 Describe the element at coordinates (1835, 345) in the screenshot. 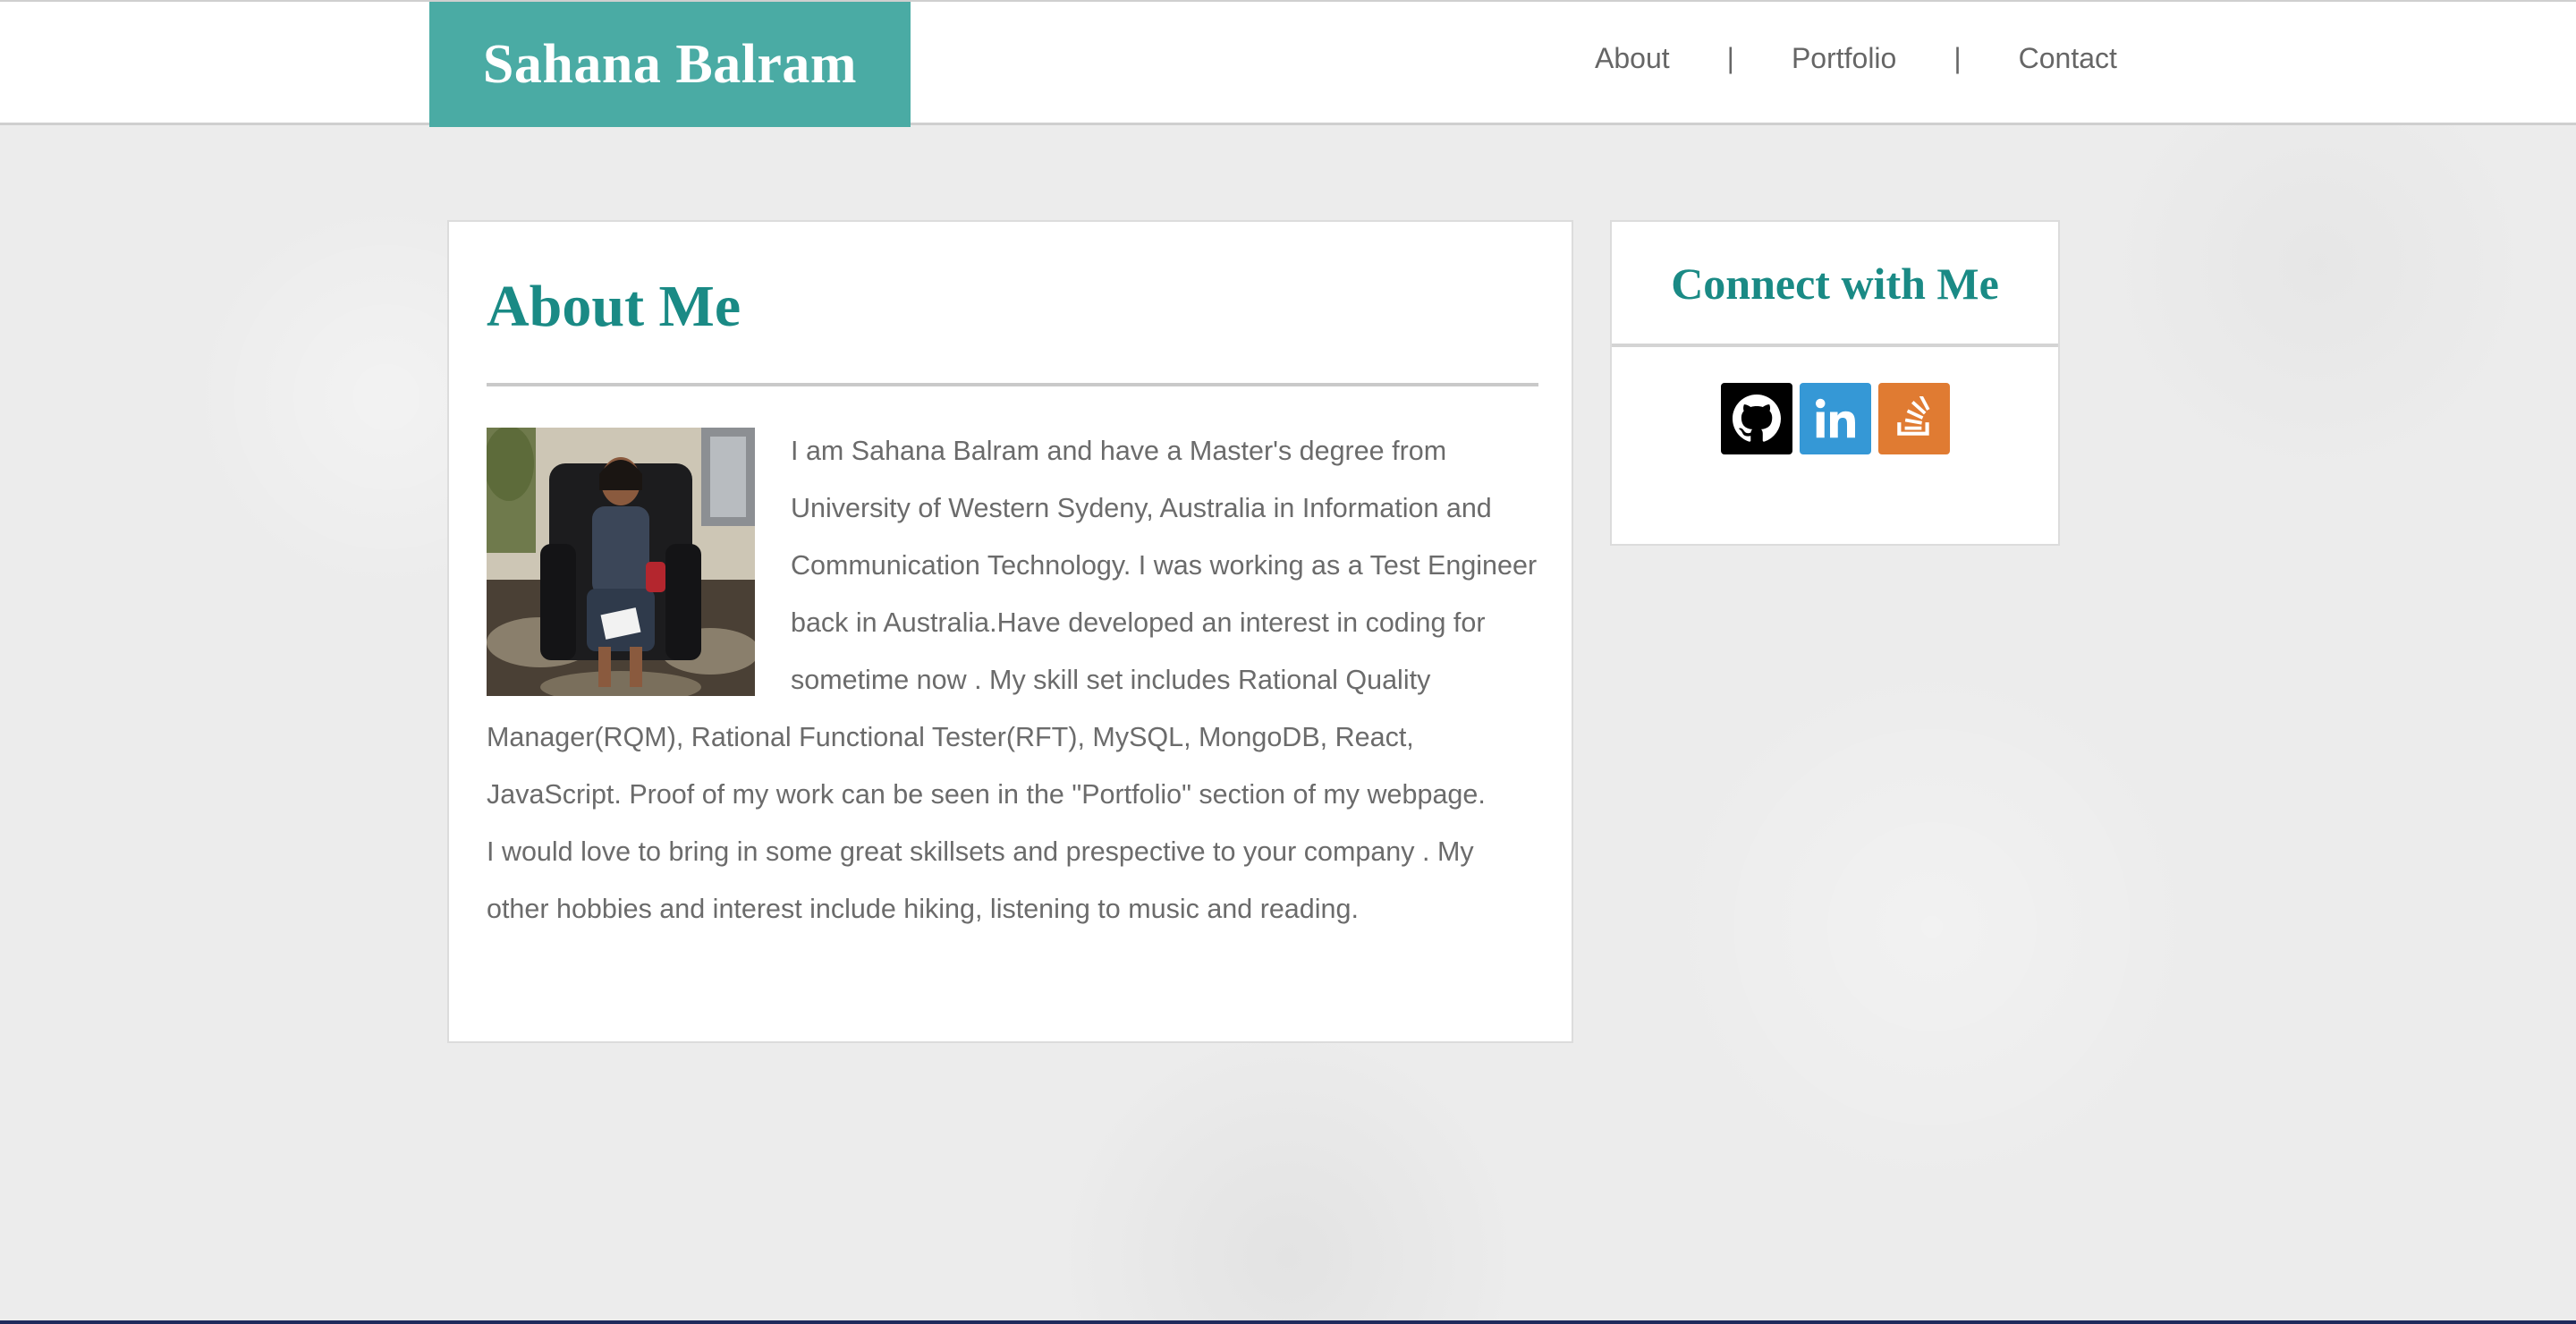

I see `connect-divider` at that location.